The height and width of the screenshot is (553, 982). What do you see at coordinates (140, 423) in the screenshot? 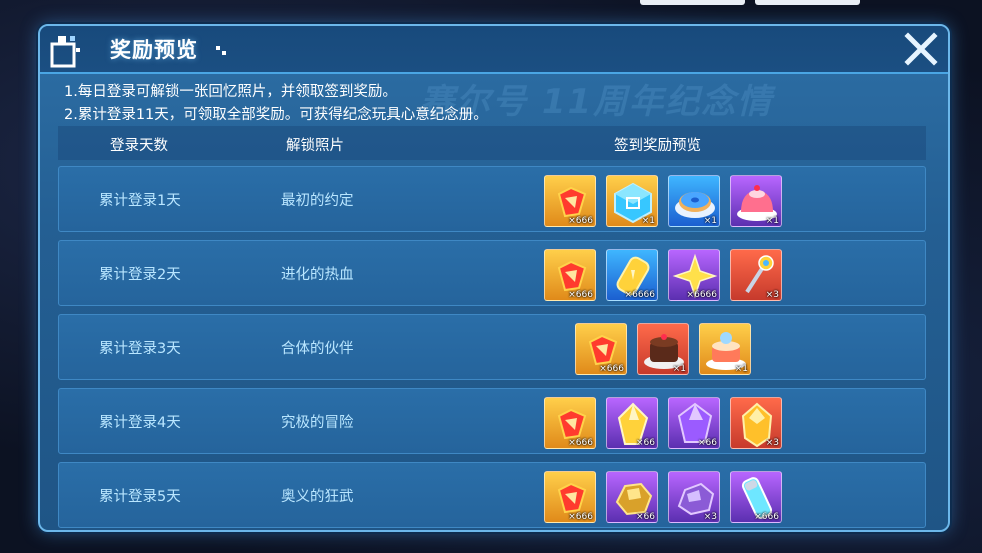
I see `login-day-label: 累计登录4天` at bounding box center [140, 423].